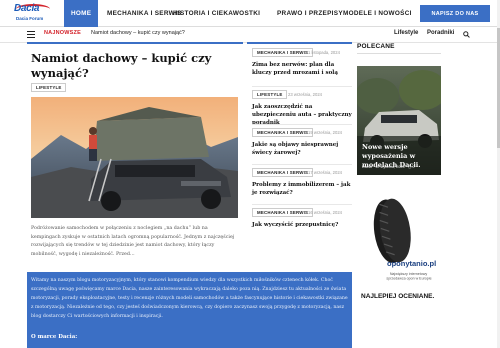  I want to click on ticker-link: Namiot dachowy – kupić czy wynająć?, so click(138, 33).